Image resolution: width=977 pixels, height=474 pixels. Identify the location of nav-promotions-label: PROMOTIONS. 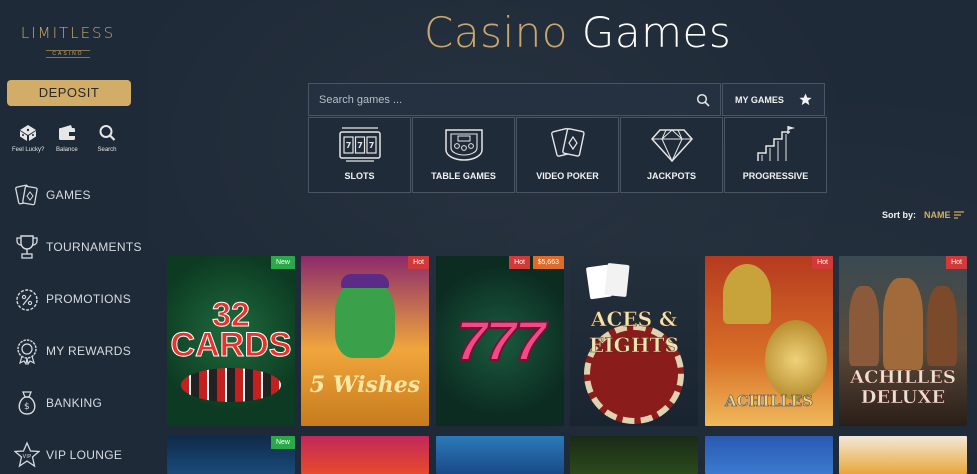
(89, 299).